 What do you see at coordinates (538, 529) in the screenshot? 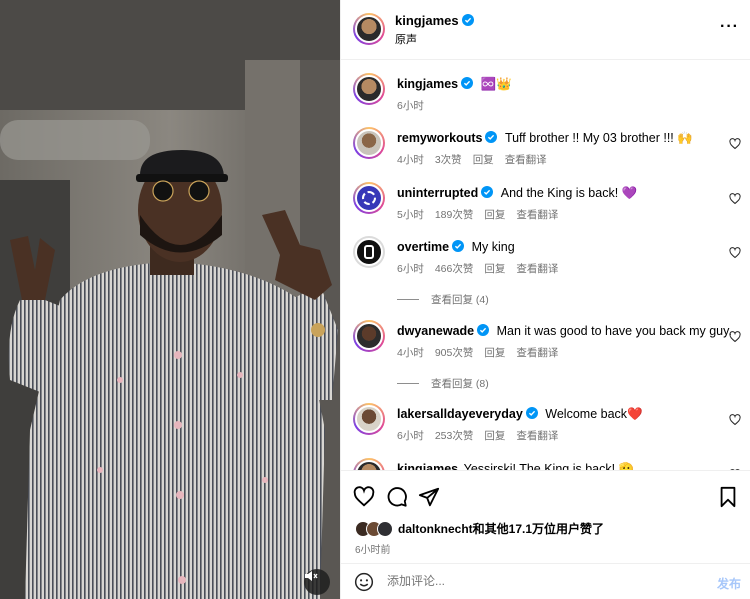
I see `likes-count: 和其他17.1万位用户赞了` at bounding box center [538, 529].